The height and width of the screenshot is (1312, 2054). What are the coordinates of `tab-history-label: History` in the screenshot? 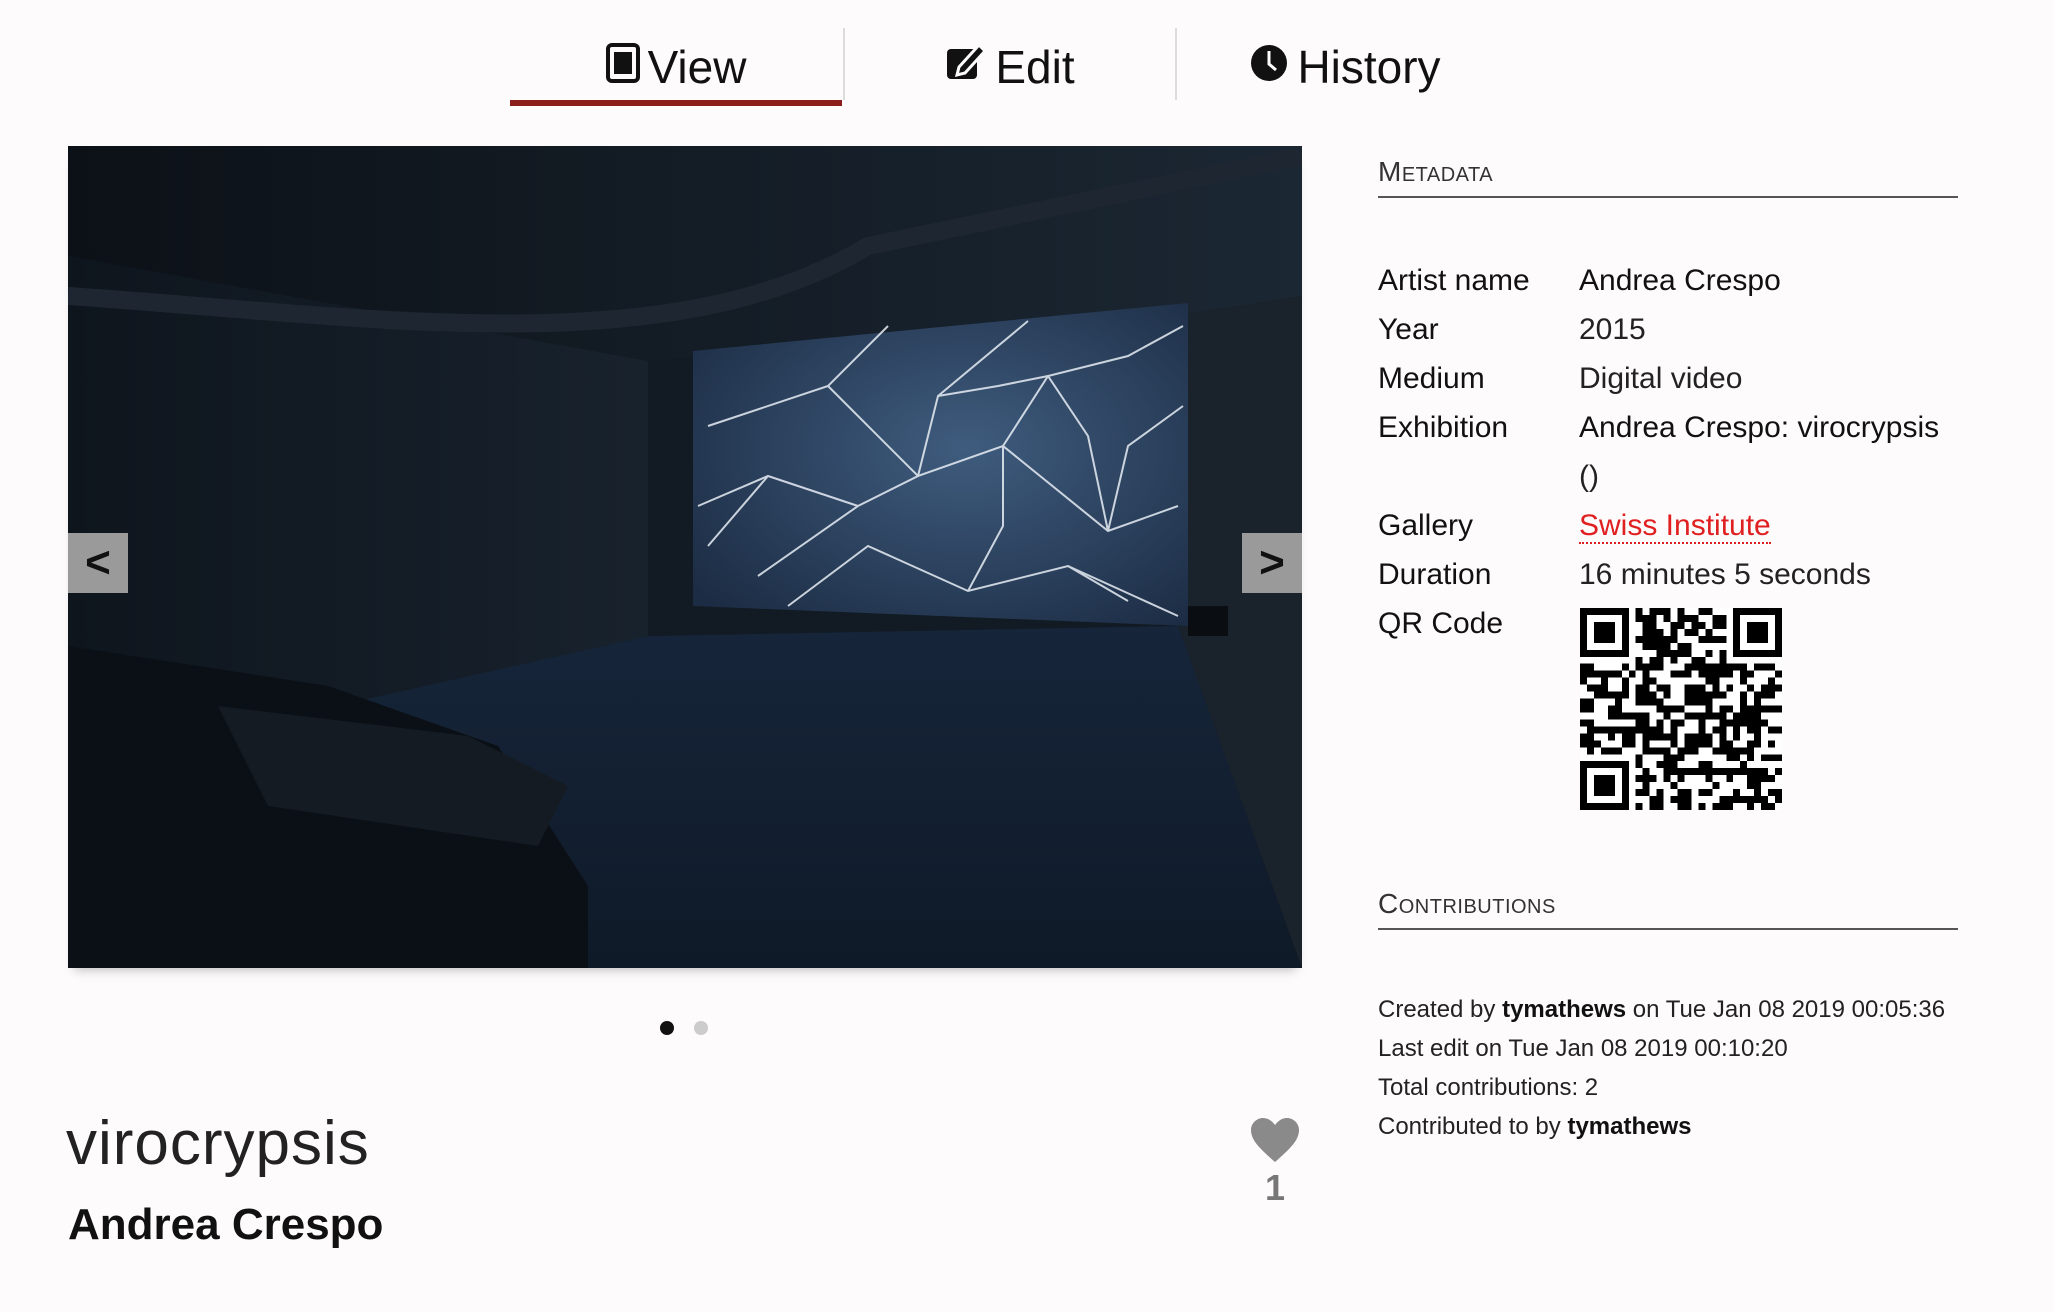 It's located at (1369, 67).